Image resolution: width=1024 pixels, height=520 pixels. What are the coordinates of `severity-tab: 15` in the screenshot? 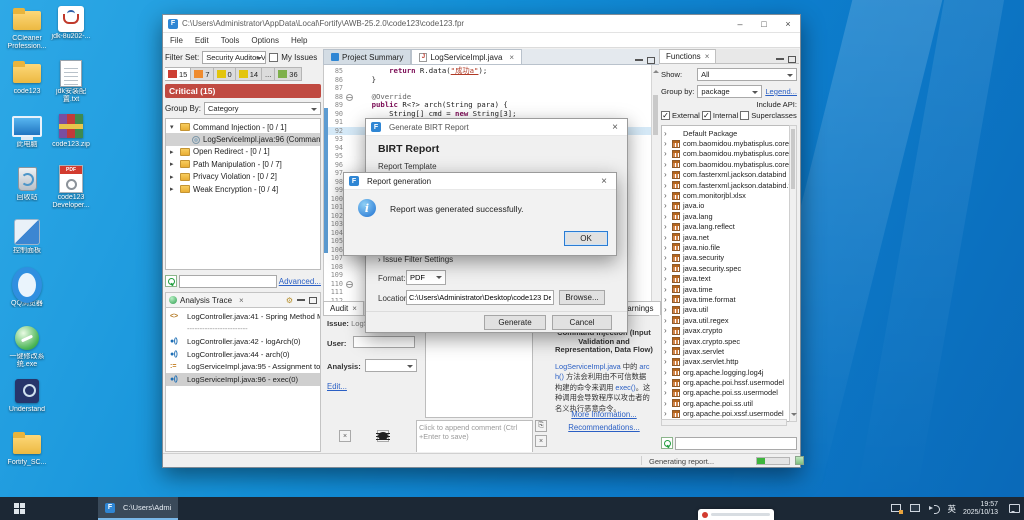 It's located at (178, 74).